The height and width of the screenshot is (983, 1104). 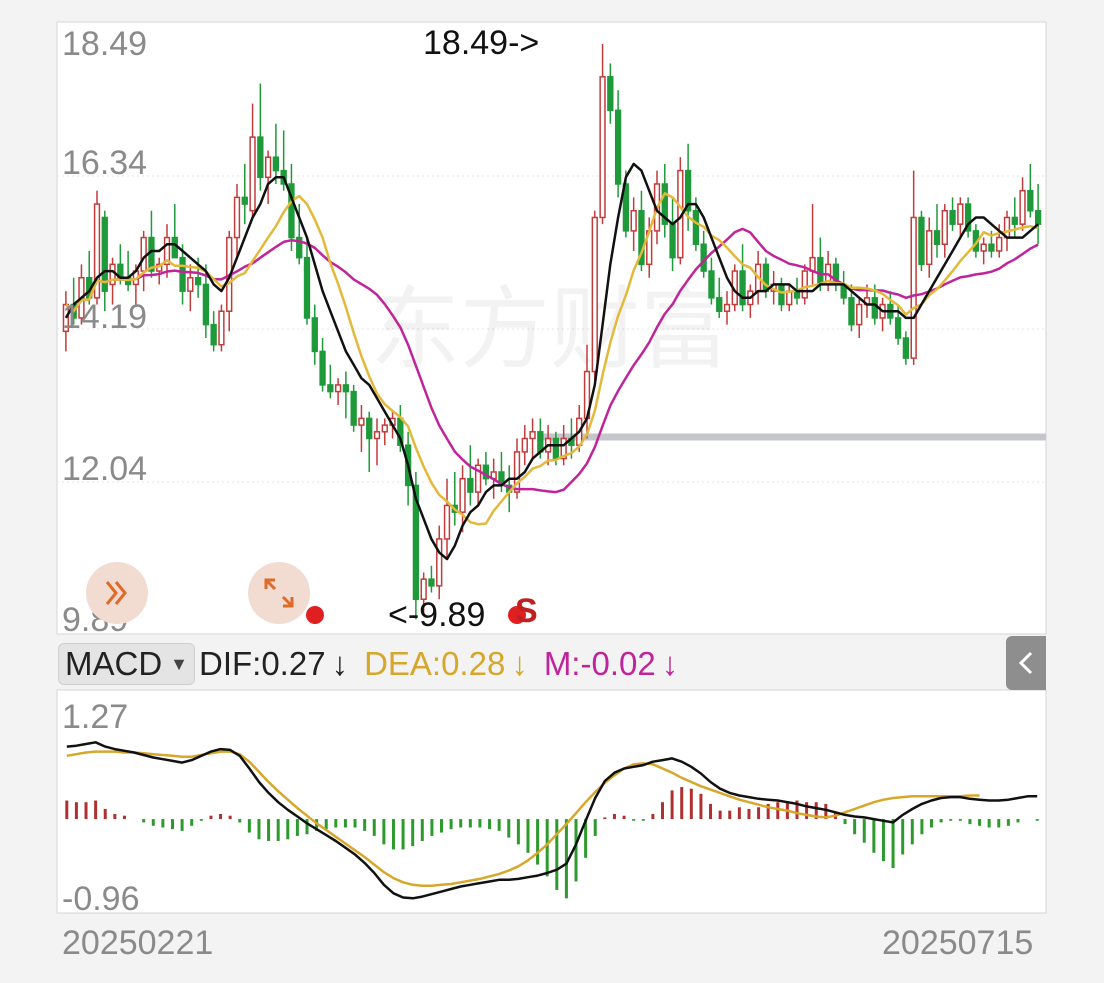 What do you see at coordinates (138, 943) in the screenshot?
I see `start-date-label: 20250221` at bounding box center [138, 943].